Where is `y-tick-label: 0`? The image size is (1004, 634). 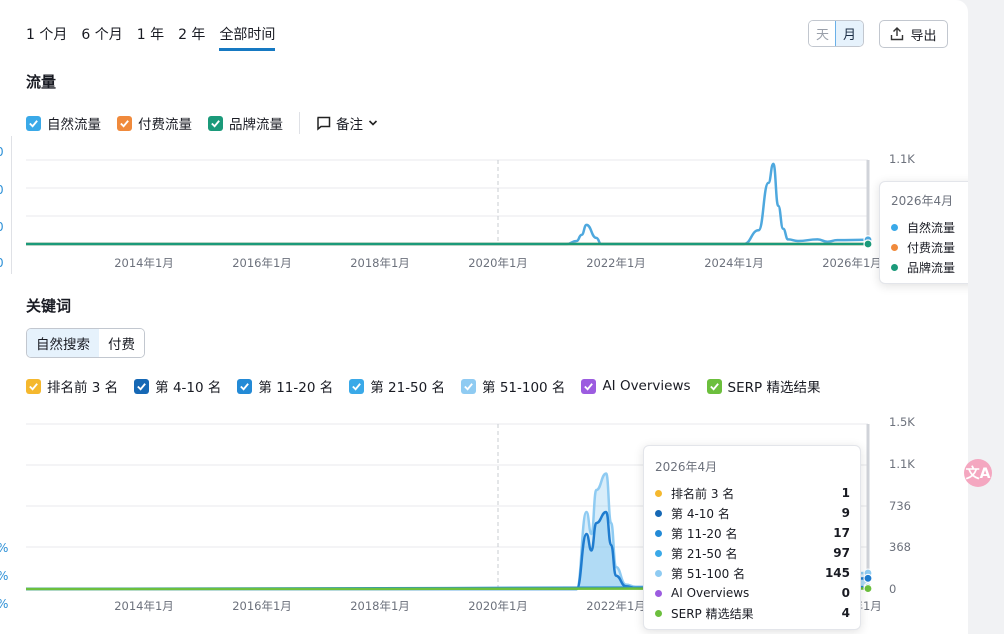 y-tick-label: 0 is located at coordinates (892, 589).